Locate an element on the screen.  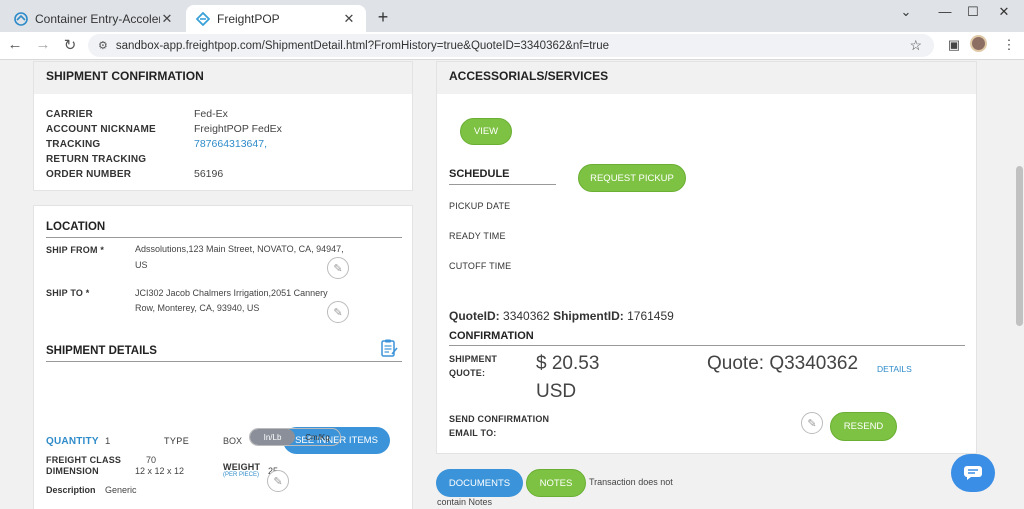
quantity-label: QUANTITY is located at coordinates (72, 441).